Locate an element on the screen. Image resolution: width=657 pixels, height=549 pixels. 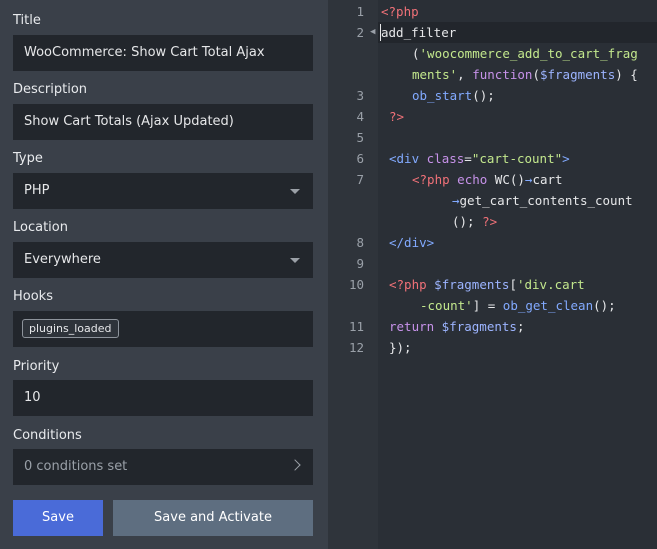
code-line-7: <?php echo WC()→cart is located at coordinates (487, 179).